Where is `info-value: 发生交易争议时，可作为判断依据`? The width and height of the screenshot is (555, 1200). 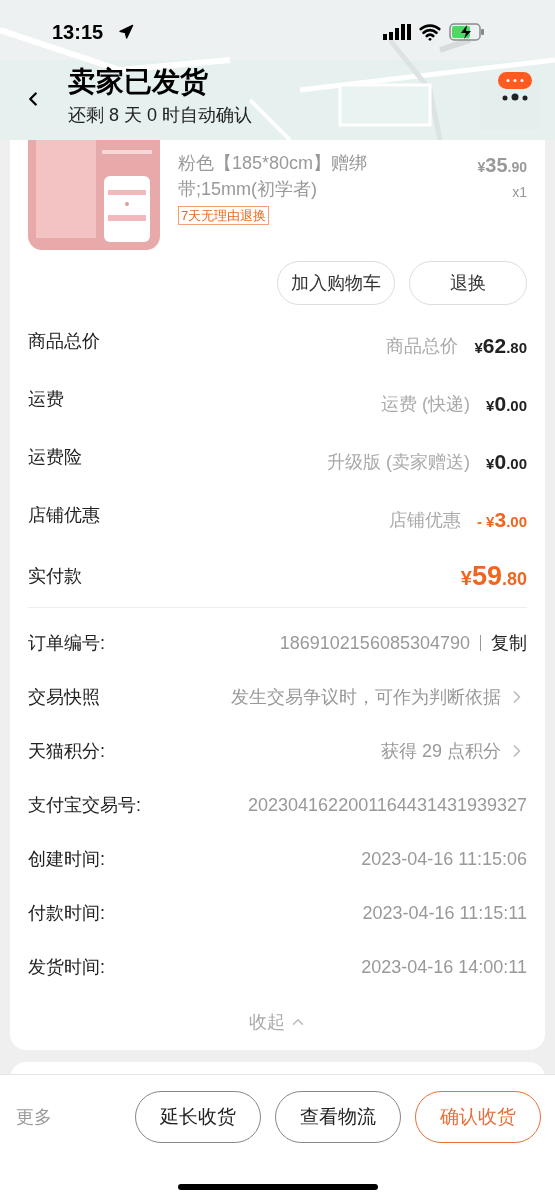
info-value: 发生交易争议时，可作为判断依据 is located at coordinates (366, 697).